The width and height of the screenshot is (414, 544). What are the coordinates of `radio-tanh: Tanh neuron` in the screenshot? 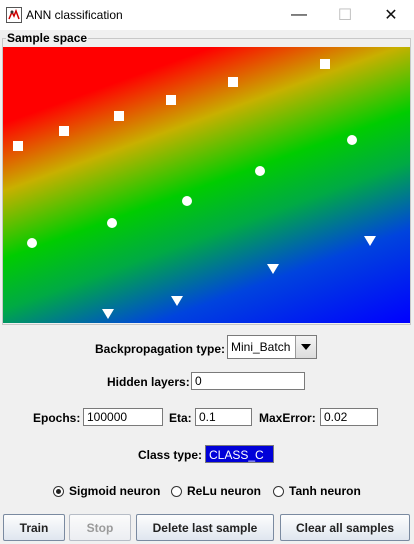 It's located at (317, 491).